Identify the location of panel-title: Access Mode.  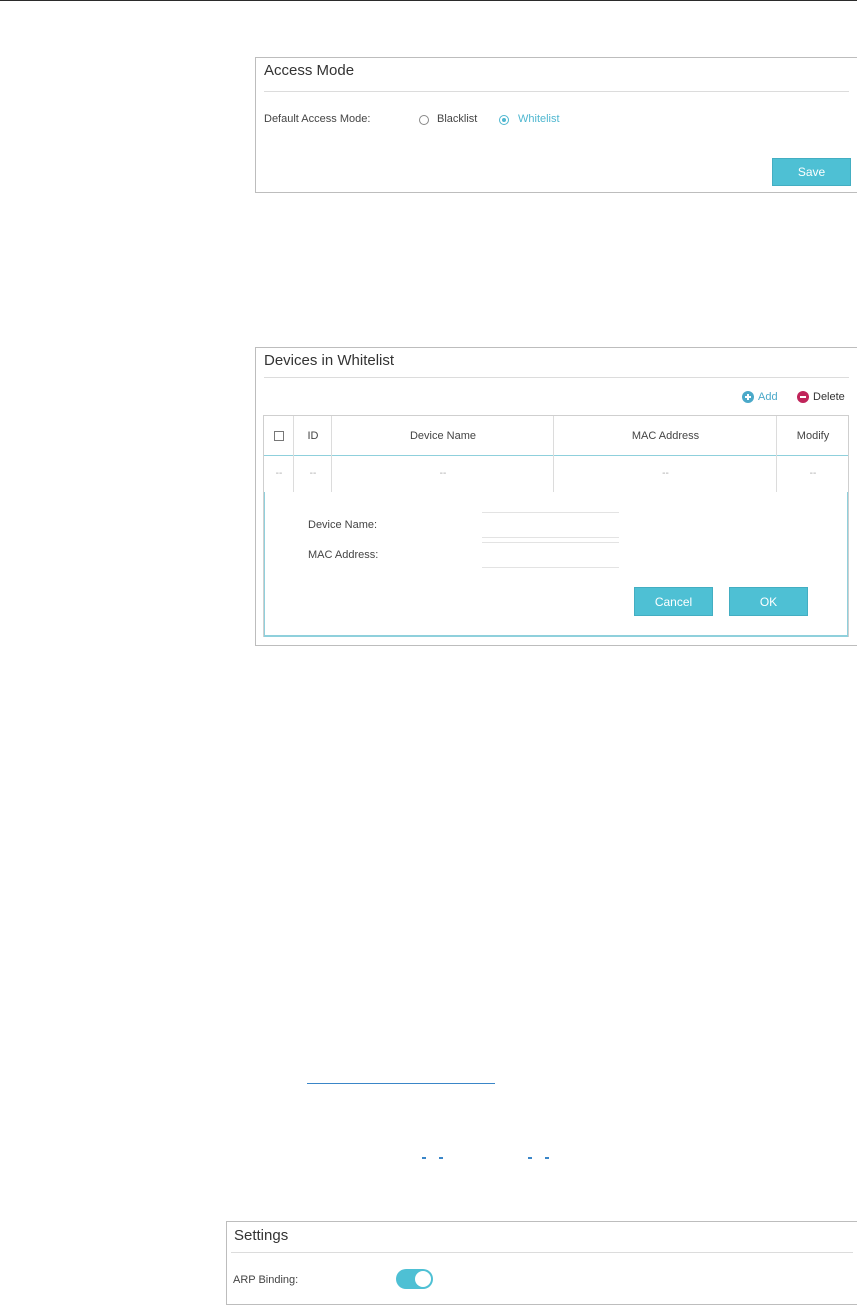
(309, 70).